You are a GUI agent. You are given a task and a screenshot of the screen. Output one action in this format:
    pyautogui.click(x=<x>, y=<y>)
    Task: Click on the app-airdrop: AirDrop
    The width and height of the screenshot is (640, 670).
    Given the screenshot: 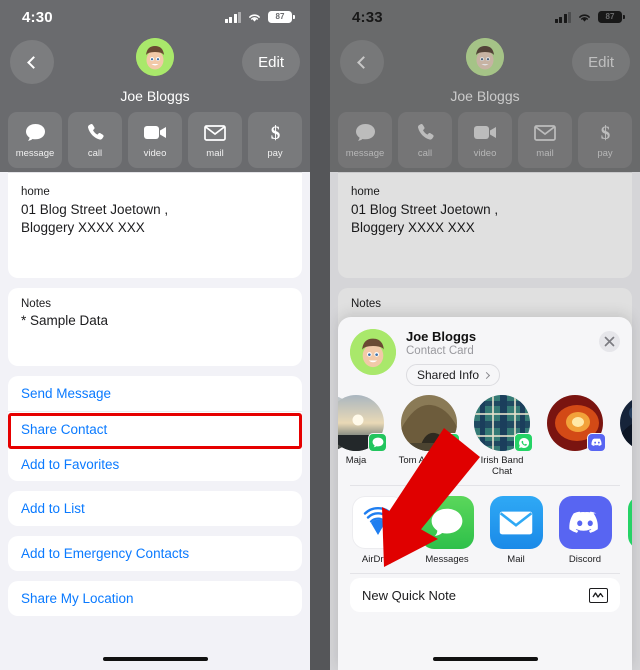 What is the action you would take?
    pyautogui.click(x=378, y=530)
    